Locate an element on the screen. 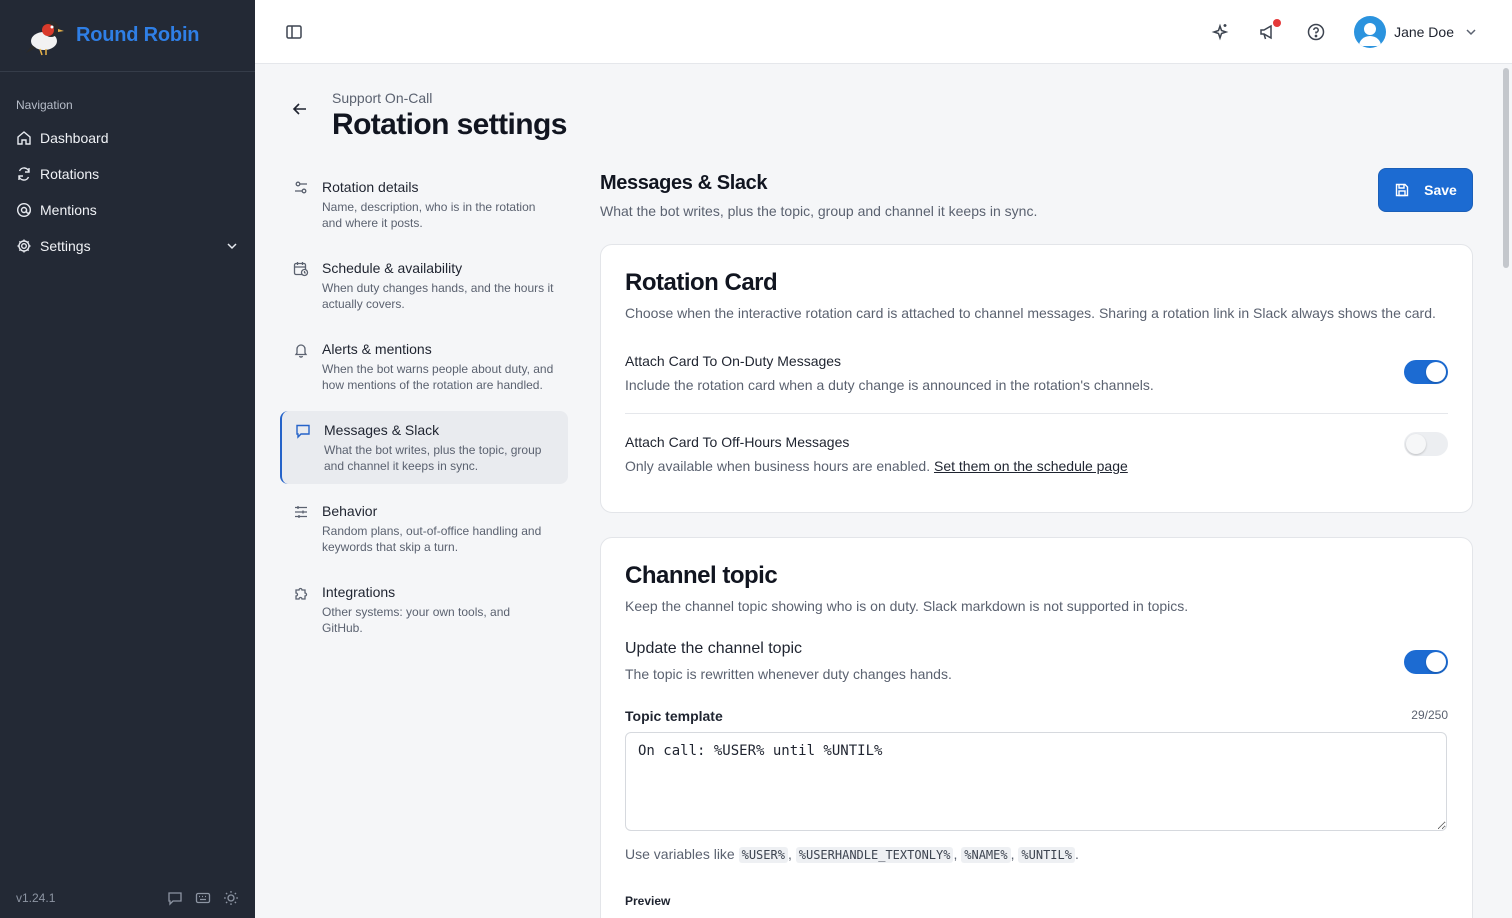 Image resolution: width=1512 pixels, height=918 pixels. on-duty-card-toggle is located at coordinates (1426, 372).